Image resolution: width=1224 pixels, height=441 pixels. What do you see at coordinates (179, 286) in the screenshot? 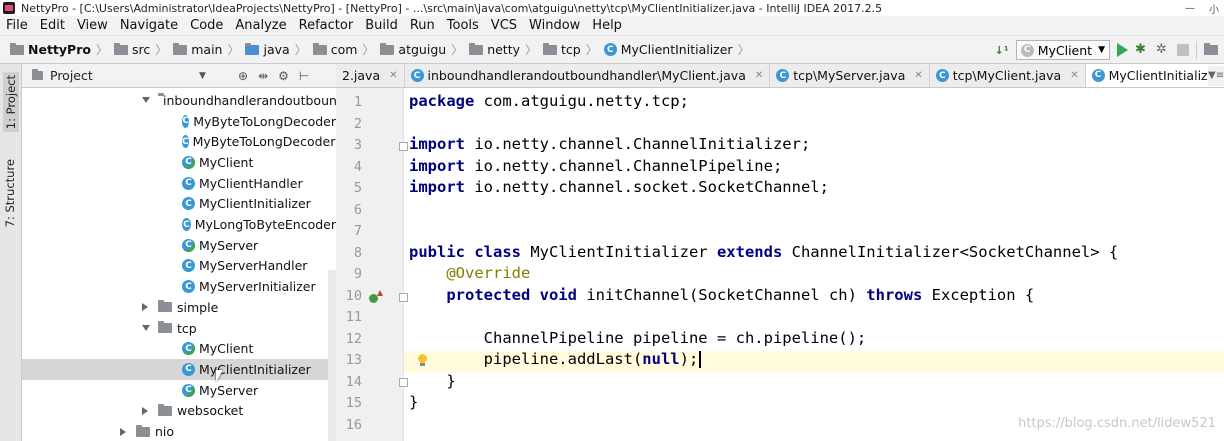
I see `tree-class-item: C MyServerInitializer` at bounding box center [179, 286].